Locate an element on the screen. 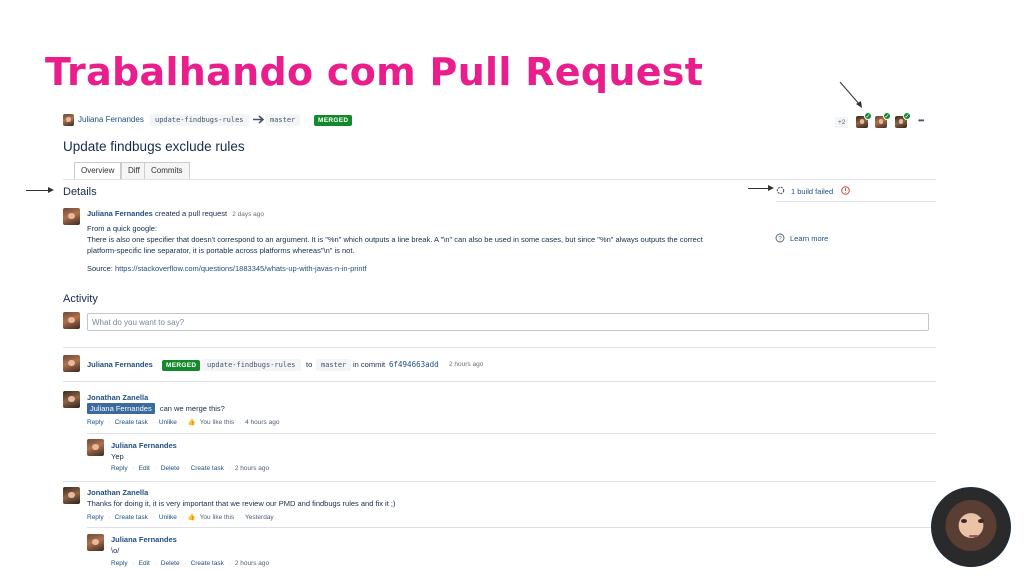 The image size is (1024, 576). learn-more-link: Learn more is located at coordinates (809, 238).